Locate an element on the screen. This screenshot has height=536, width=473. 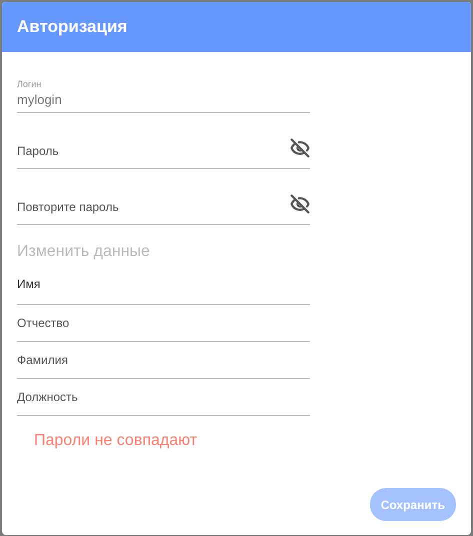
password-field: Повторите пароль is located at coordinates (163, 204).